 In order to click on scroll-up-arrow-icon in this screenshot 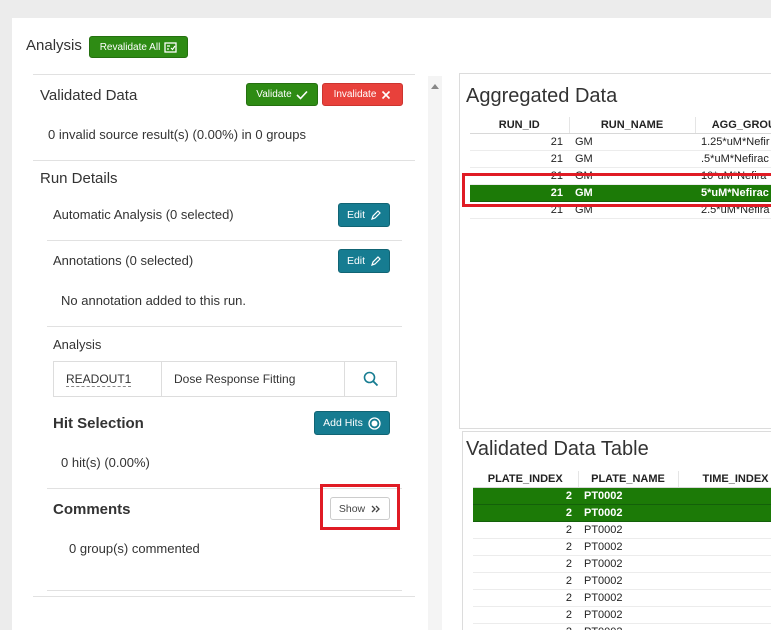, I will do `click(435, 87)`.